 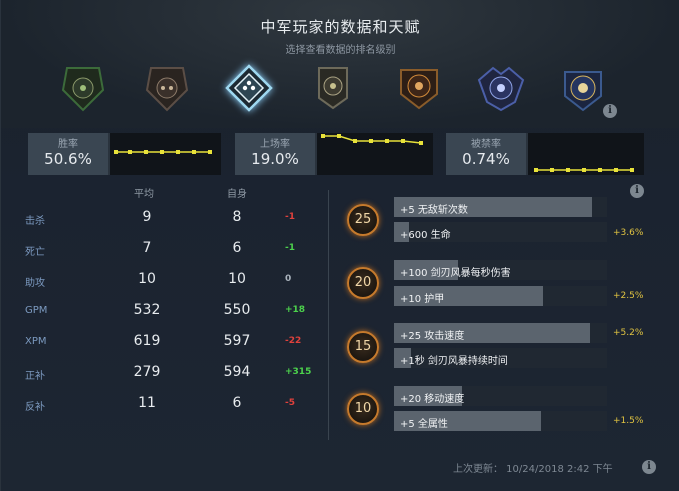 I want to click on win-rate-box: 胜率 50.6%, so click(x=124, y=154).